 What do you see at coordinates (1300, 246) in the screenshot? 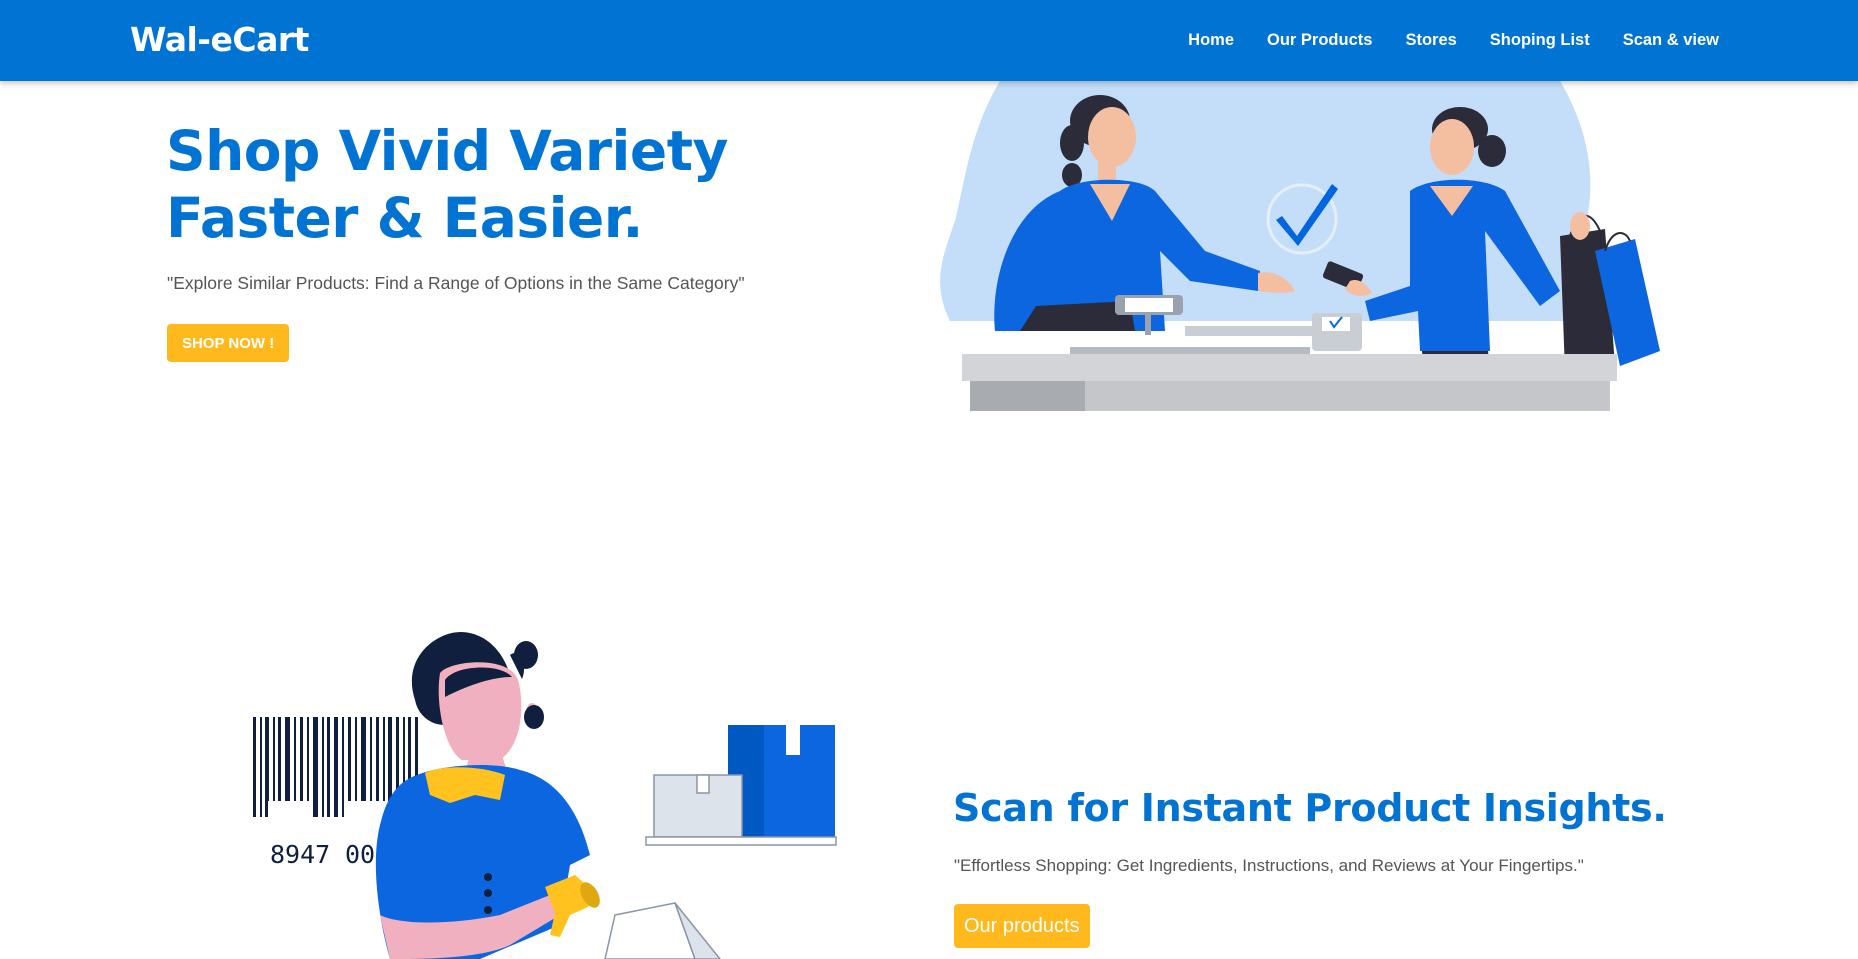
I see `checkout-illustration` at bounding box center [1300, 246].